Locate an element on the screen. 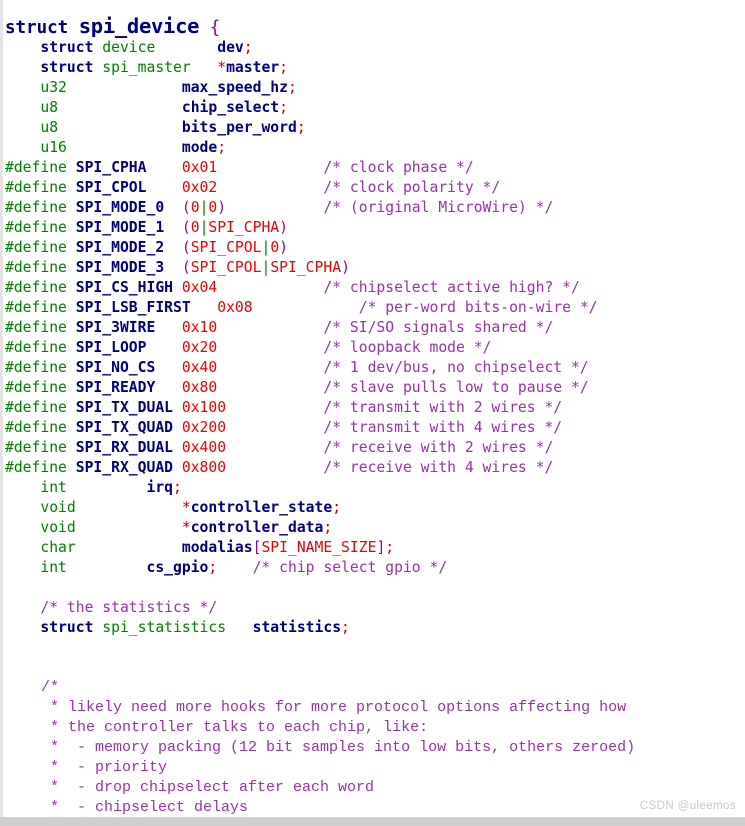  code-line: #define SPI_CPHA 0x01 /* clock phase */ is located at coordinates (239, 167).